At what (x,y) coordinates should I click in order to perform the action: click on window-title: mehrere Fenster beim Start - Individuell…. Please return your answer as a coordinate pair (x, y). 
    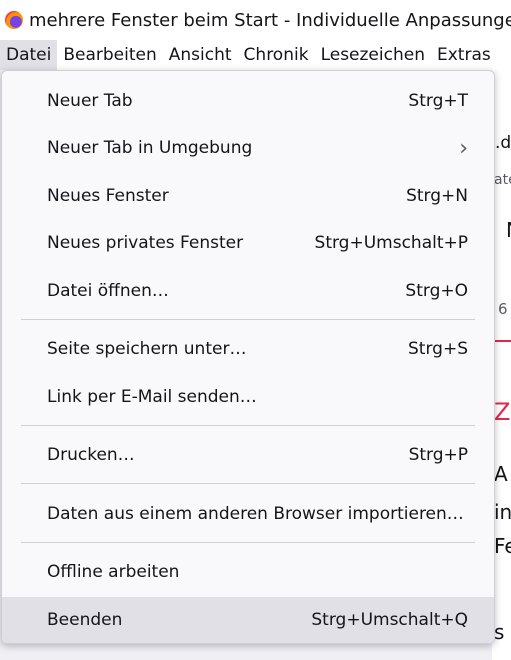
    Looking at the image, I should click on (270, 20).